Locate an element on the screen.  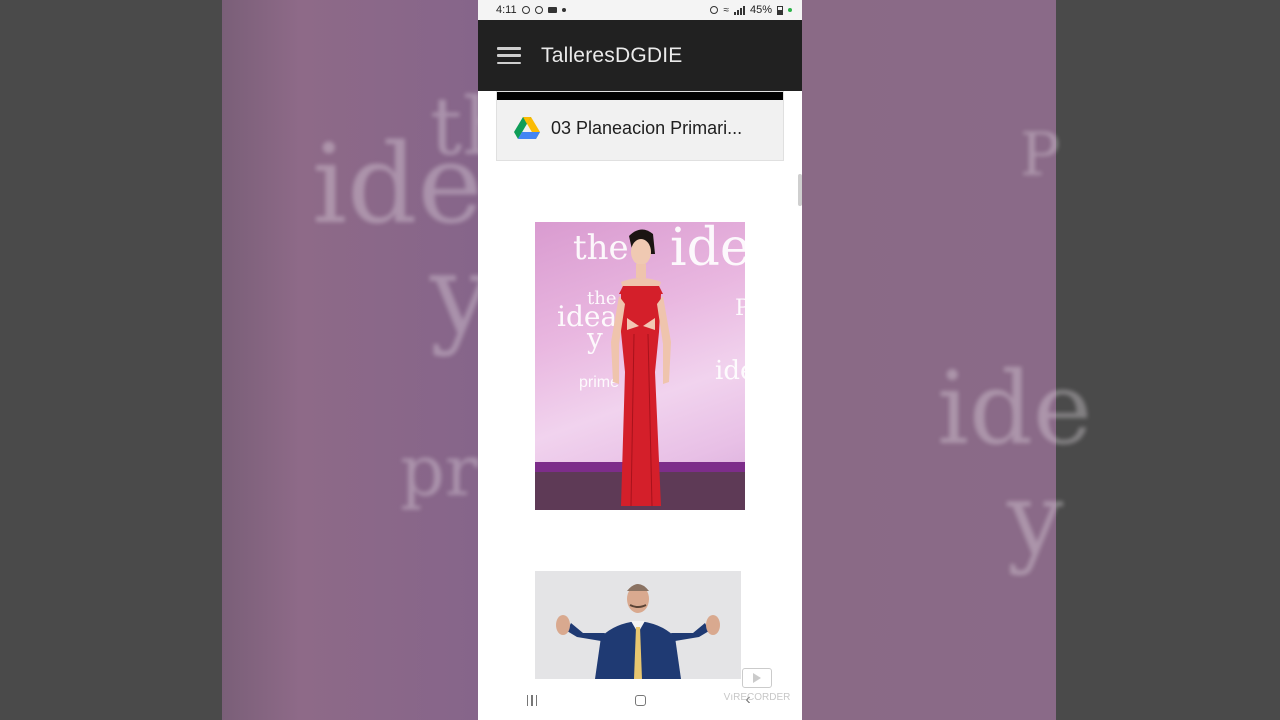
recent-apps-button is located at coordinates (532, 700).